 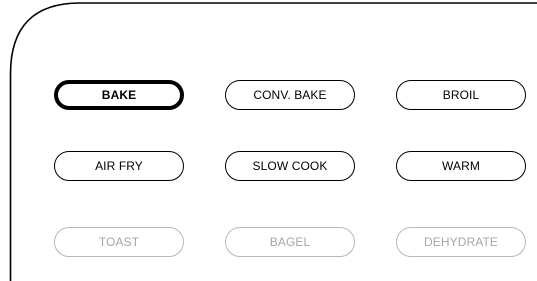 What do you see at coordinates (290, 242) in the screenshot?
I see `bagel-button: BAGEL` at bounding box center [290, 242].